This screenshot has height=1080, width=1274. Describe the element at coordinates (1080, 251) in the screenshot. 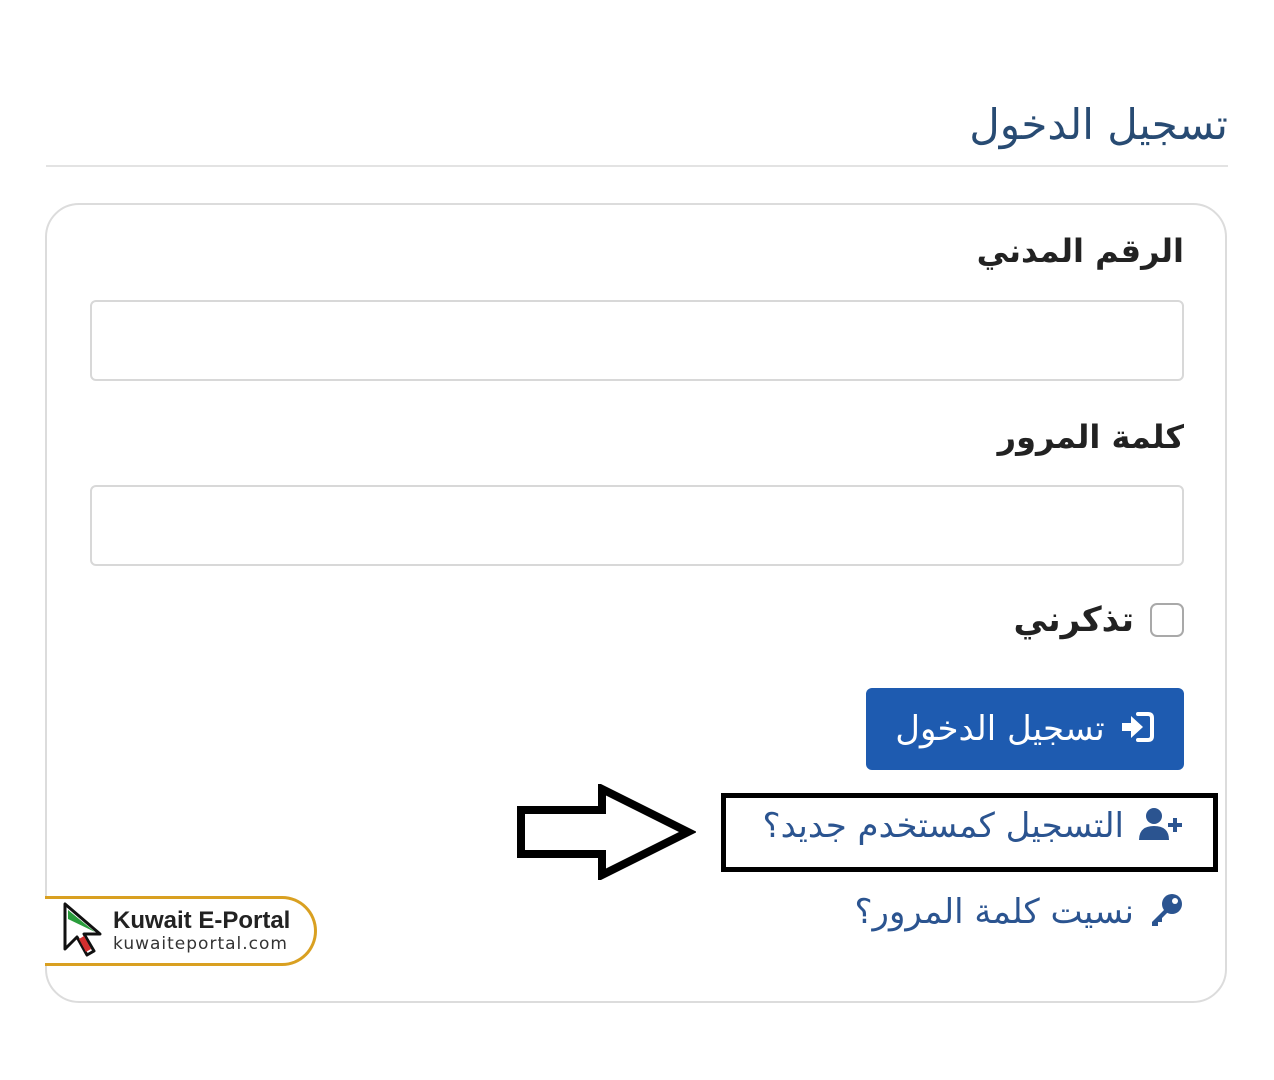

I see `civil-id-label: الرقم المدني` at that location.